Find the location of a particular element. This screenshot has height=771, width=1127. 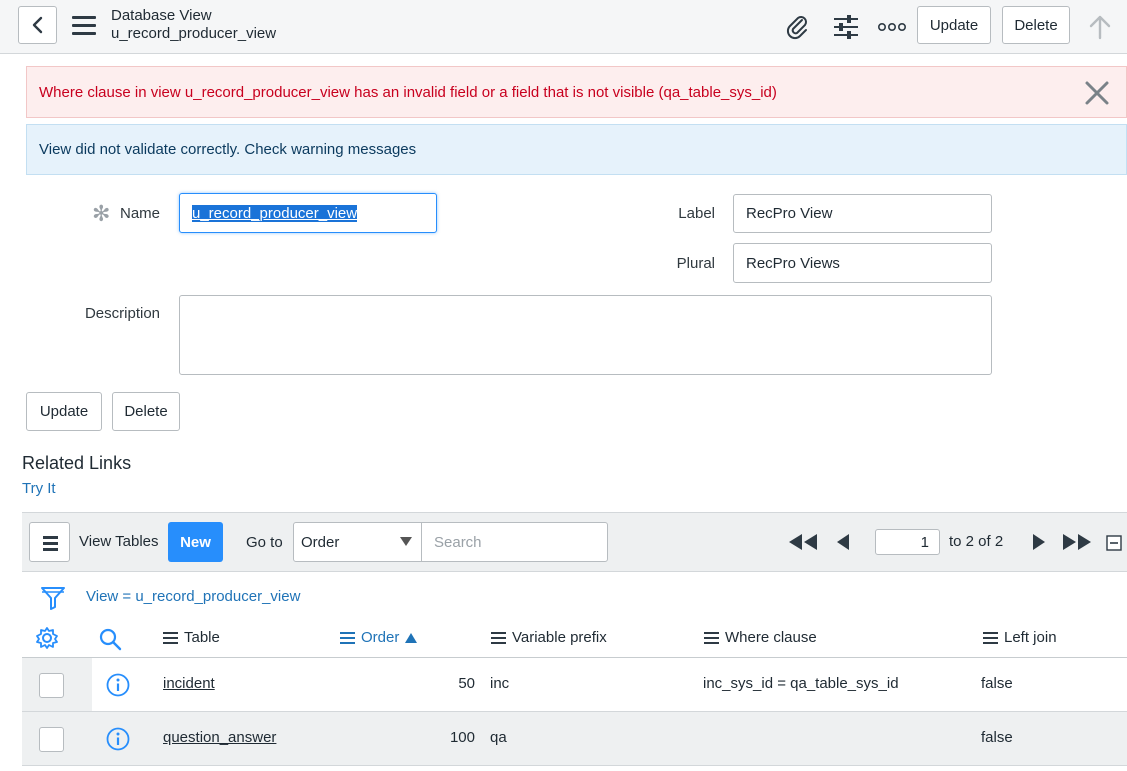

search-input: Search is located at coordinates (514, 542).